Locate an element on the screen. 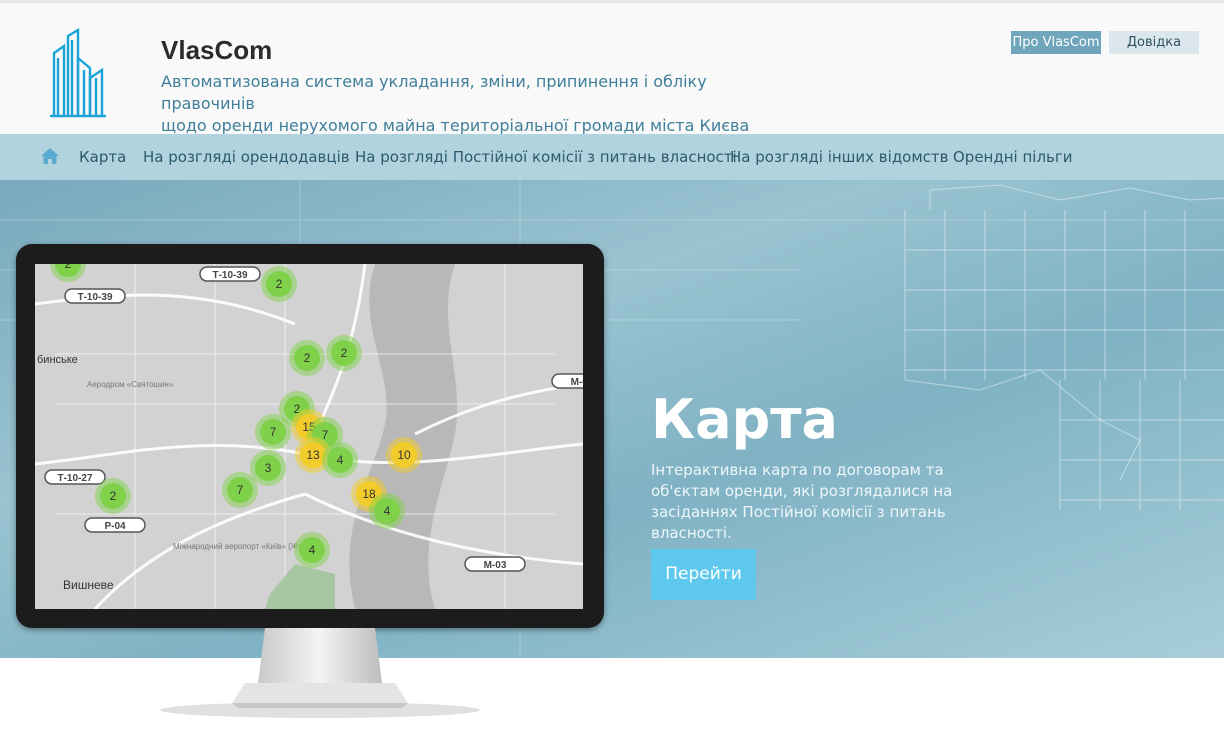  nav-item-other-agencies: На розгляді інших відомств is located at coordinates (839, 157).